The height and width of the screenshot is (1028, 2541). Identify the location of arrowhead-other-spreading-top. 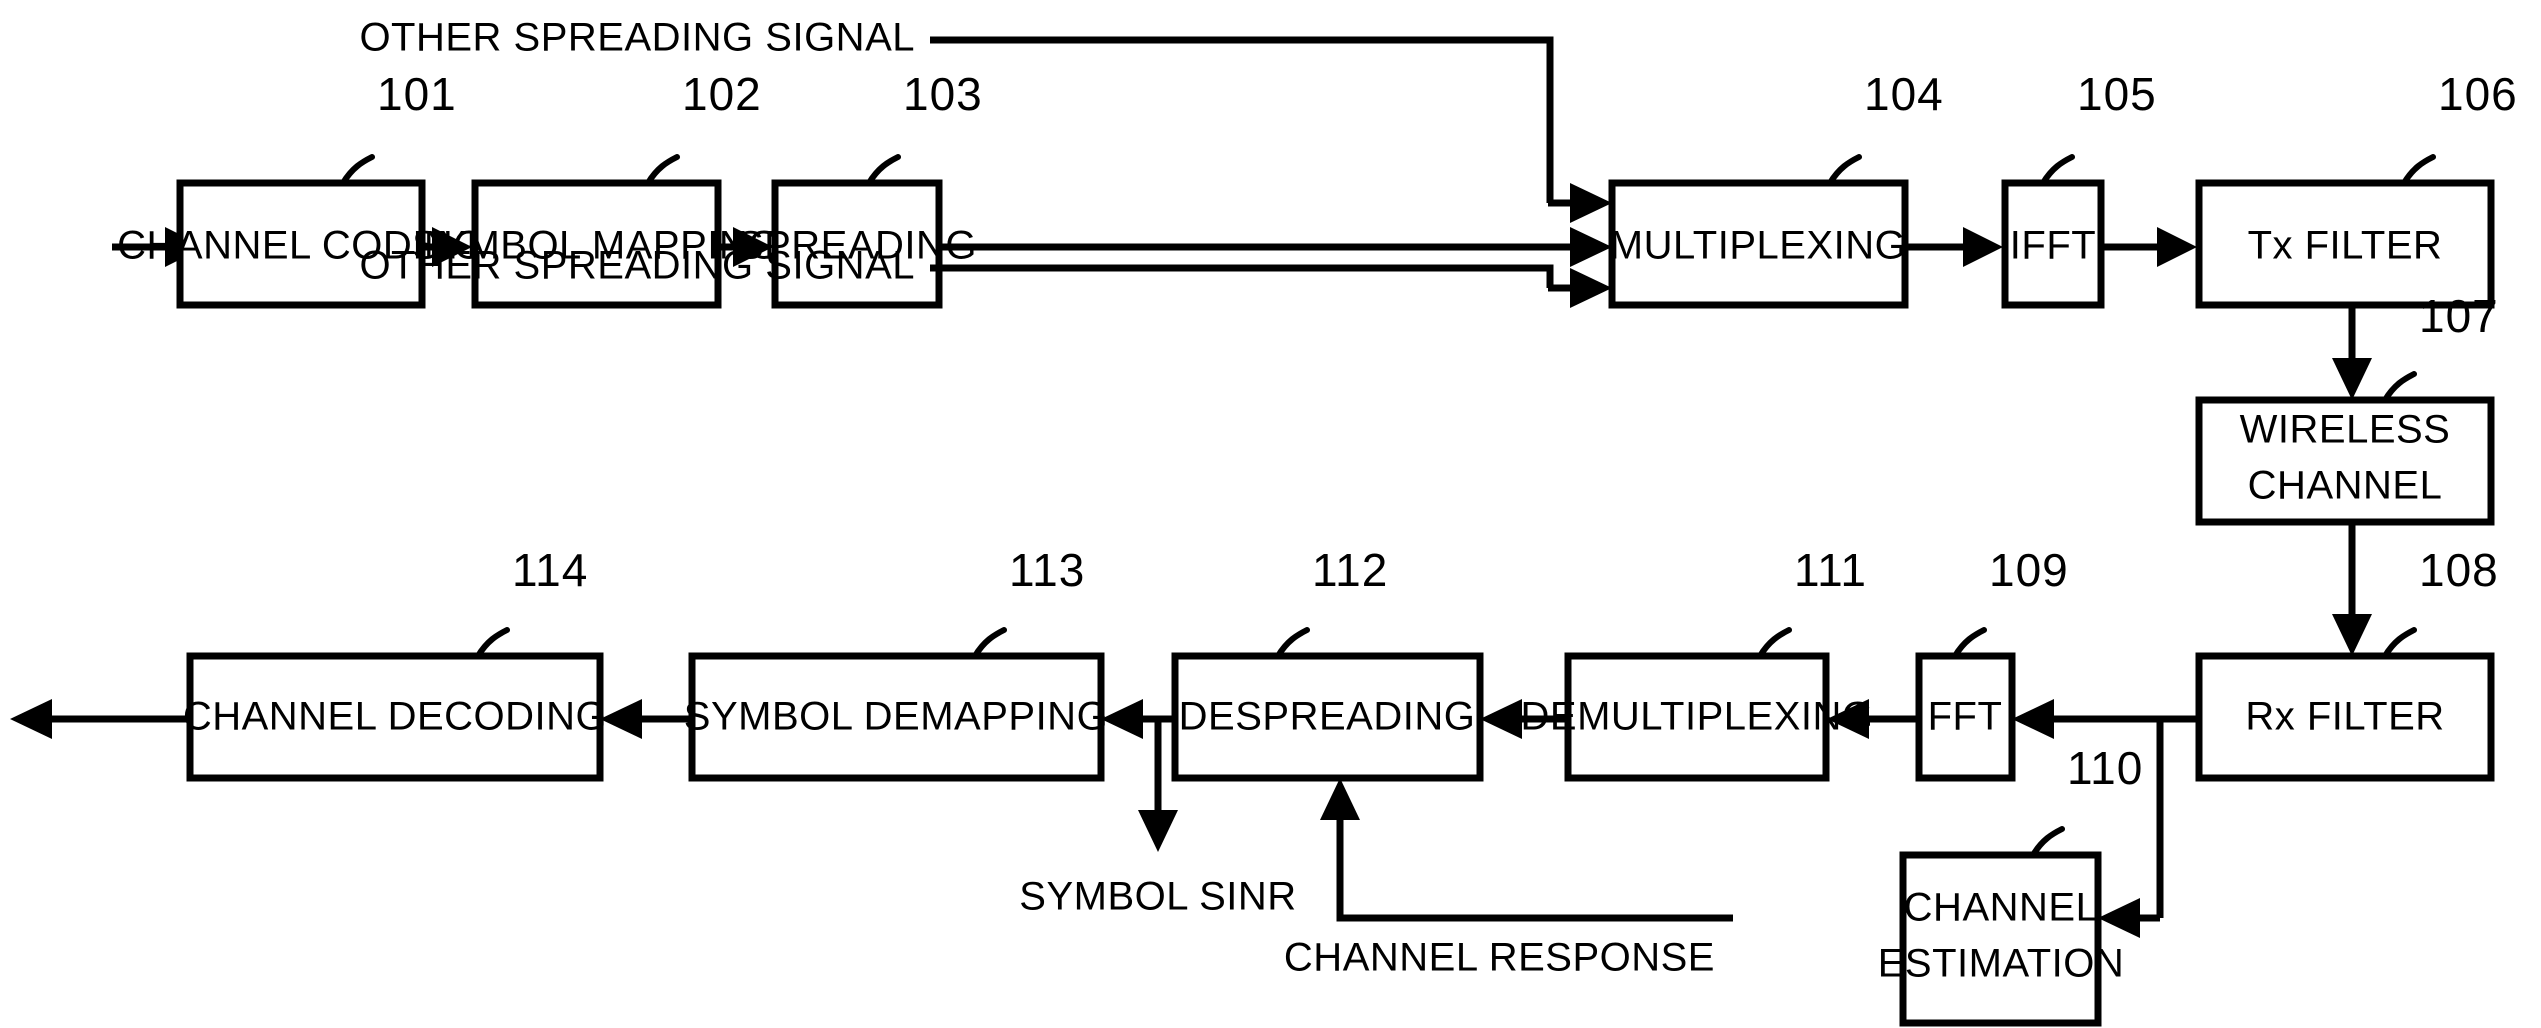
(1591, 203).